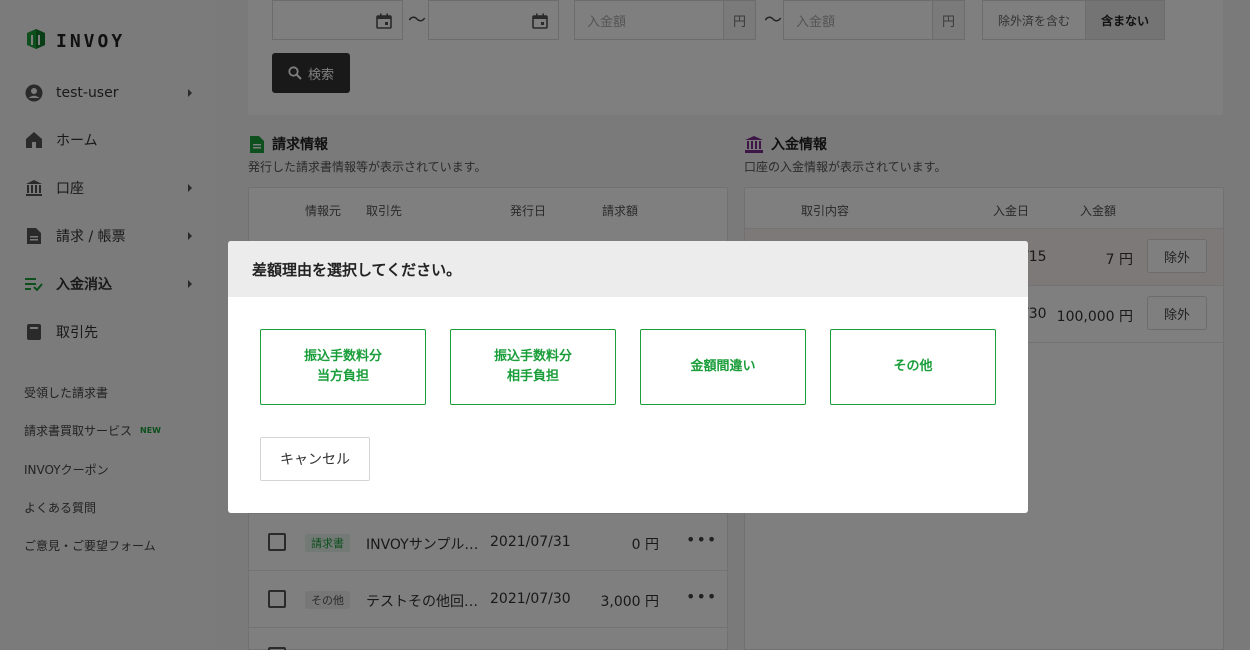 This screenshot has height=650, width=1250. Describe the element at coordinates (628, 269) in the screenshot. I see `dialog-title: 差額理由を選択してください。` at that location.